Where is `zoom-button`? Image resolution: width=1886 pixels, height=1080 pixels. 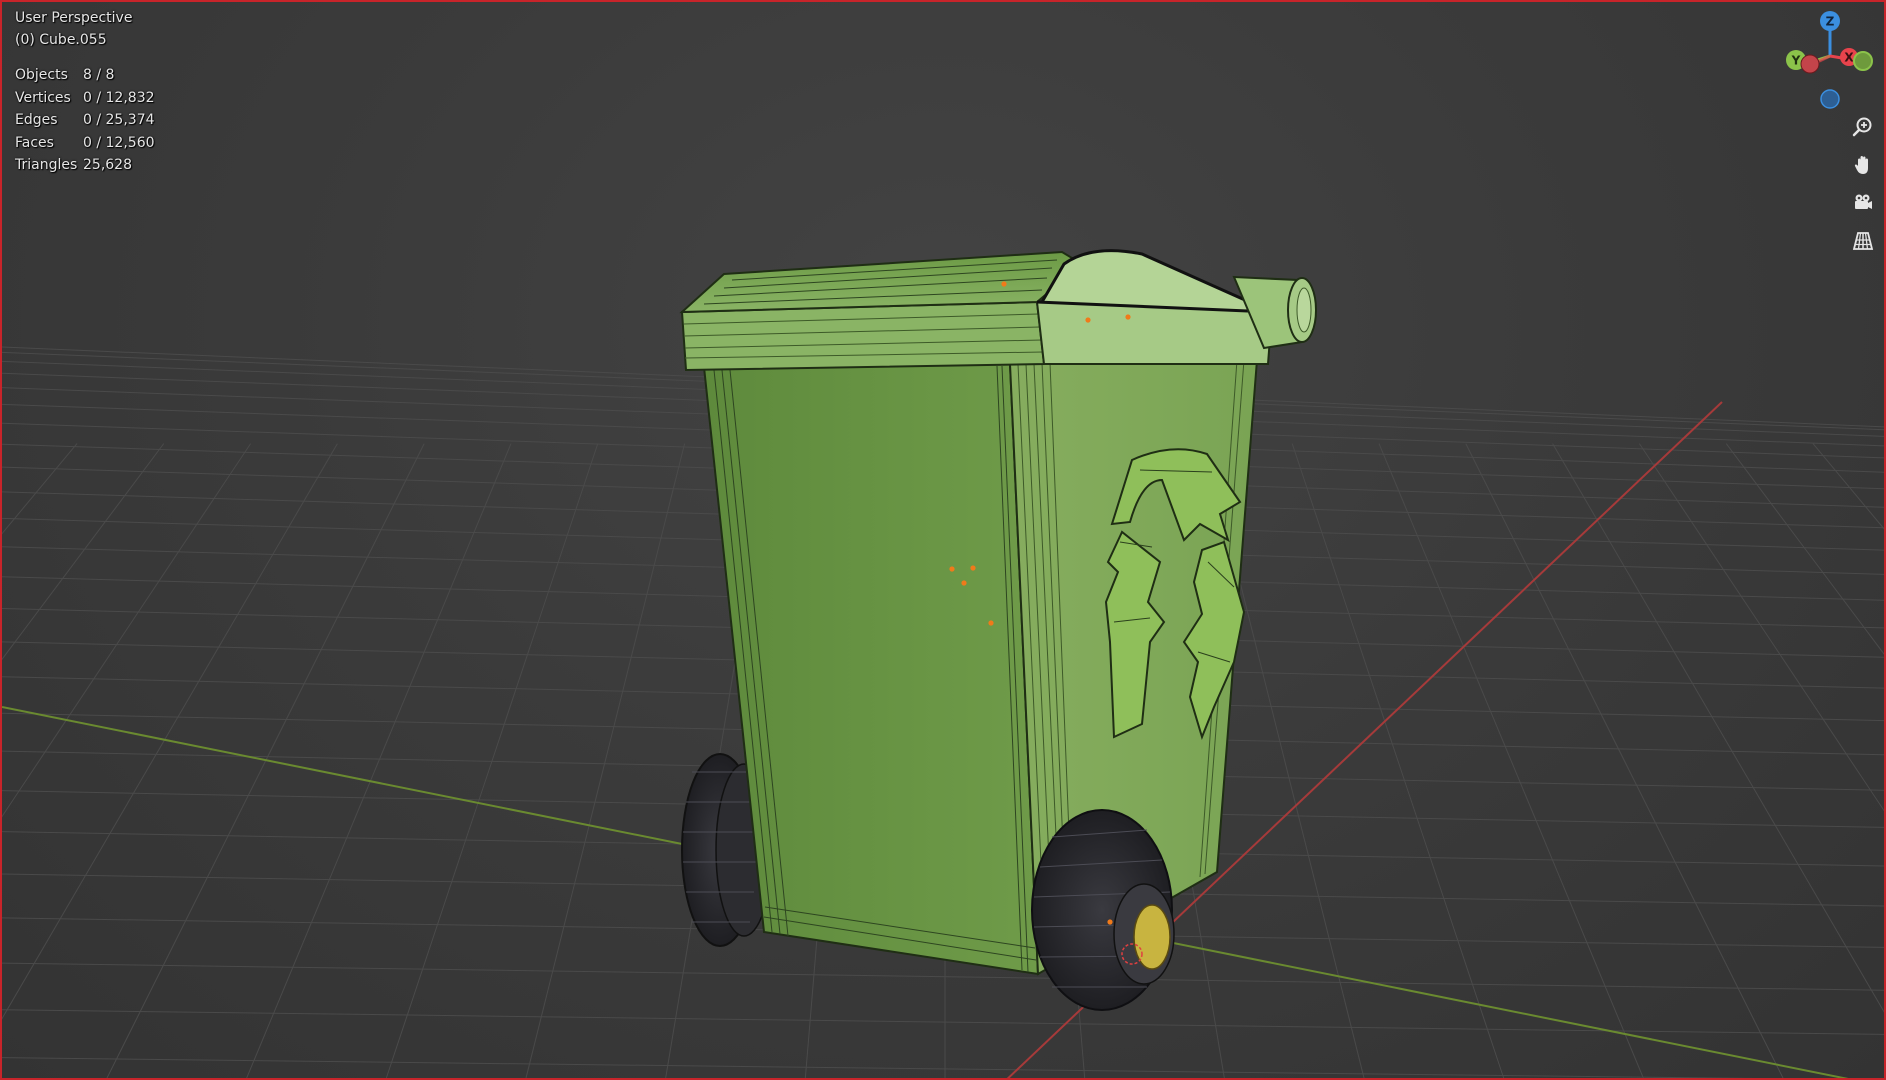 zoom-button is located at coordinates (1863, 127).